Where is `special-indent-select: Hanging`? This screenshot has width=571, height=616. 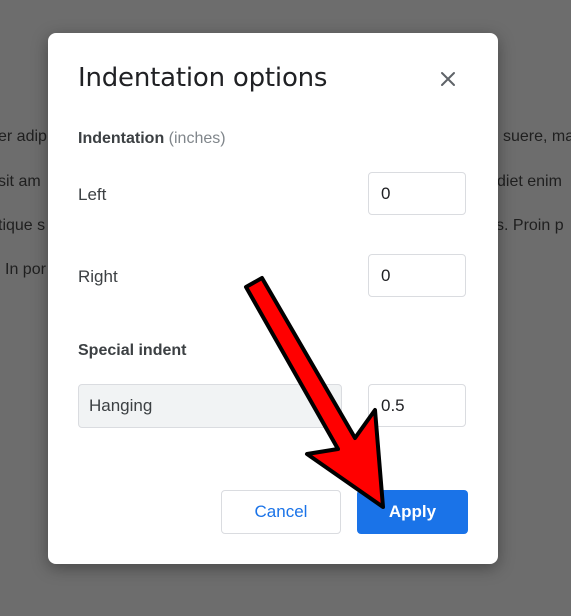
special-indent-select: Hanging is located at coordinates (210, 406).